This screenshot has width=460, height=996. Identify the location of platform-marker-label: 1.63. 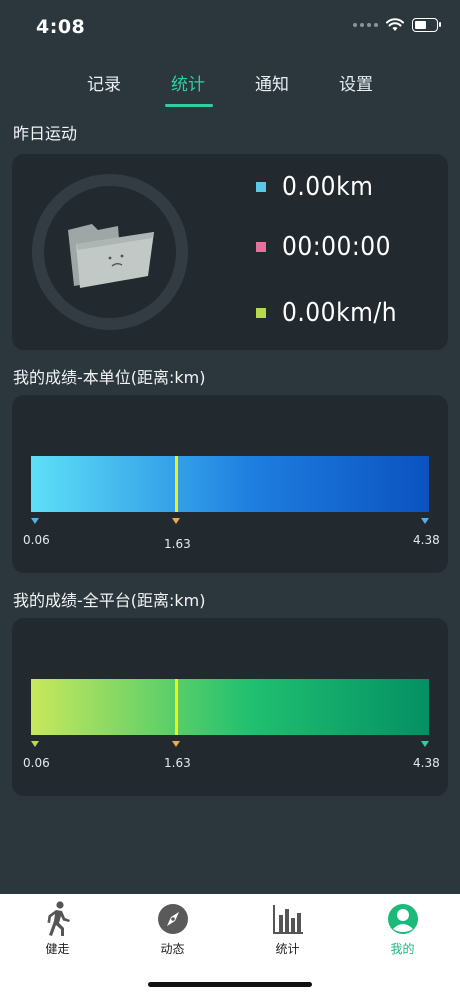
(177, 763).